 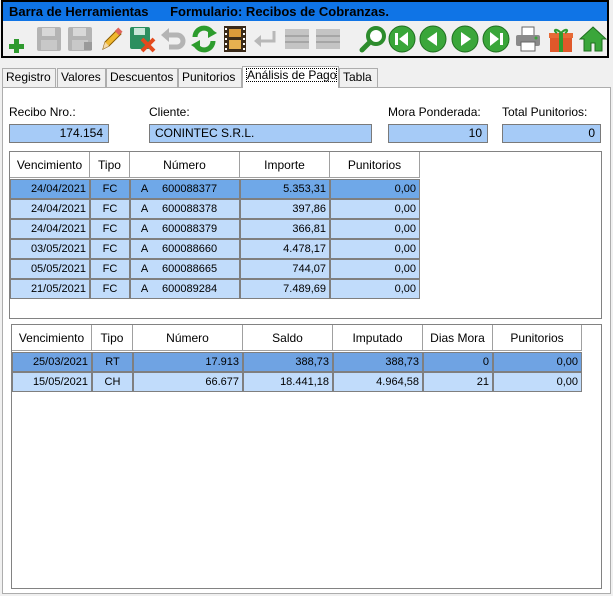 What do you see at coordinates (210, 77) in the screenshot?
I see `tab-punitorios: Punitorios` at bounding box center [210, 77].